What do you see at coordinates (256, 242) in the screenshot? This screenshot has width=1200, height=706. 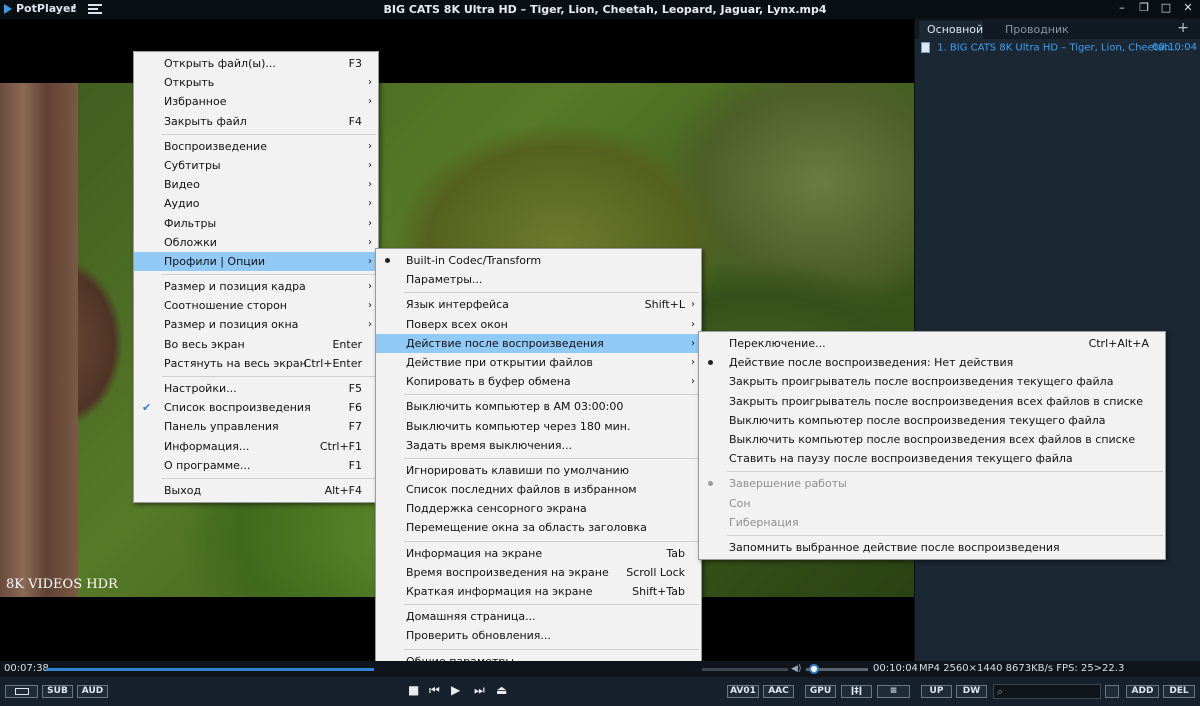 I see `menu-item: Обложки ›` at bounding box center [256, 242].